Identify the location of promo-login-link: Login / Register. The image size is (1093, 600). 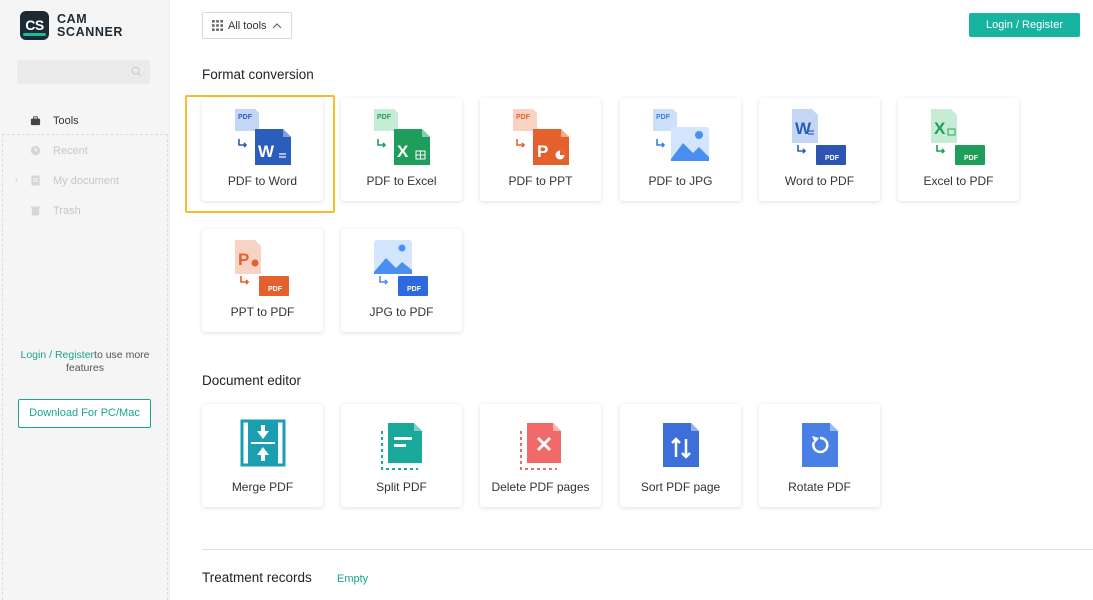
(58, 355).